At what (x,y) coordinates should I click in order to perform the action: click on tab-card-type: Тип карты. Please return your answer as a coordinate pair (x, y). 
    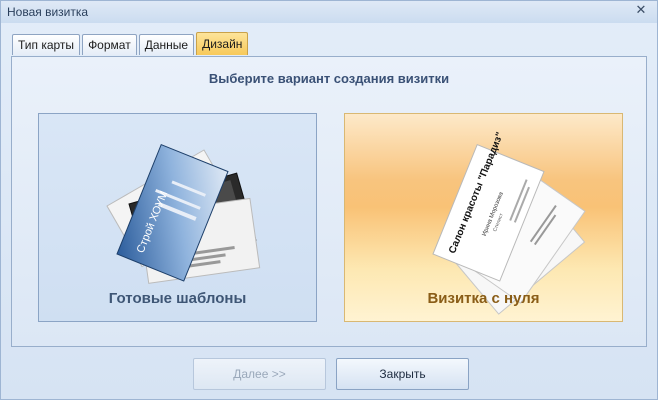
    Looking at the image, I should click on (46, 44).